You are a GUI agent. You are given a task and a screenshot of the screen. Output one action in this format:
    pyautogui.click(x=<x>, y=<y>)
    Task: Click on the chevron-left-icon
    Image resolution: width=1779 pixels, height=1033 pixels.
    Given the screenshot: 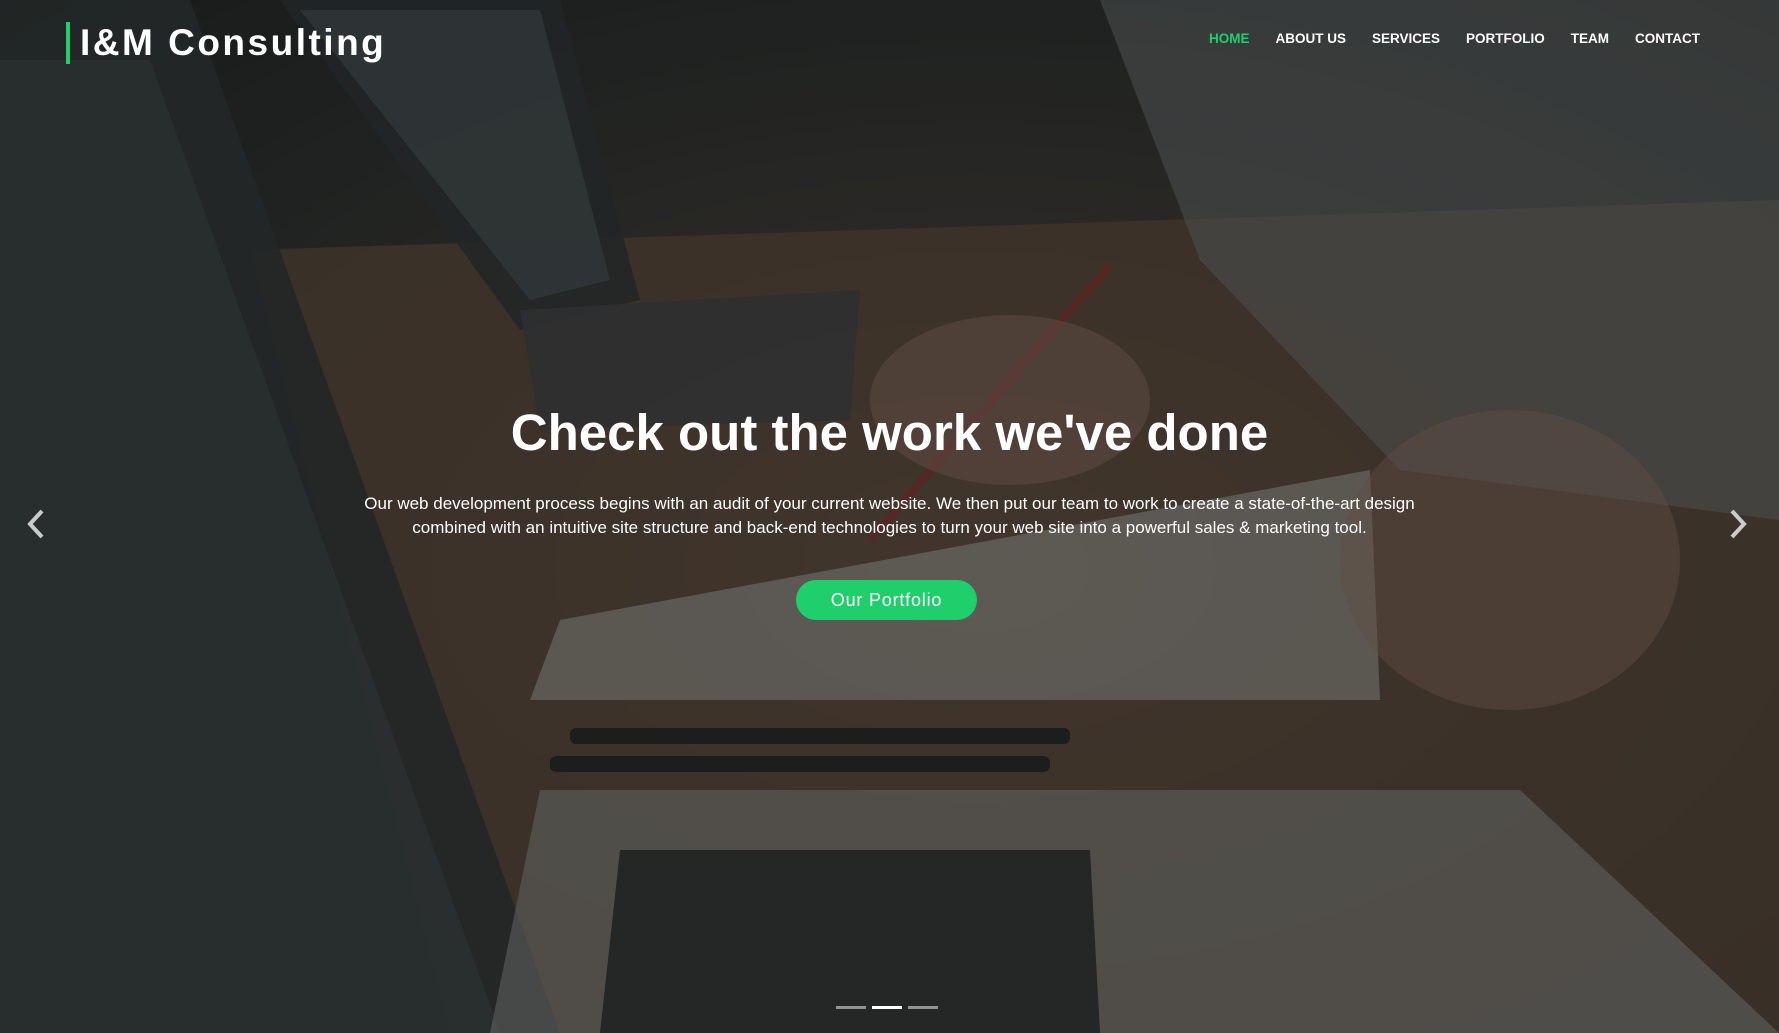 What is the action you would take?
    pyautogui.click(x=35, y=524)
    